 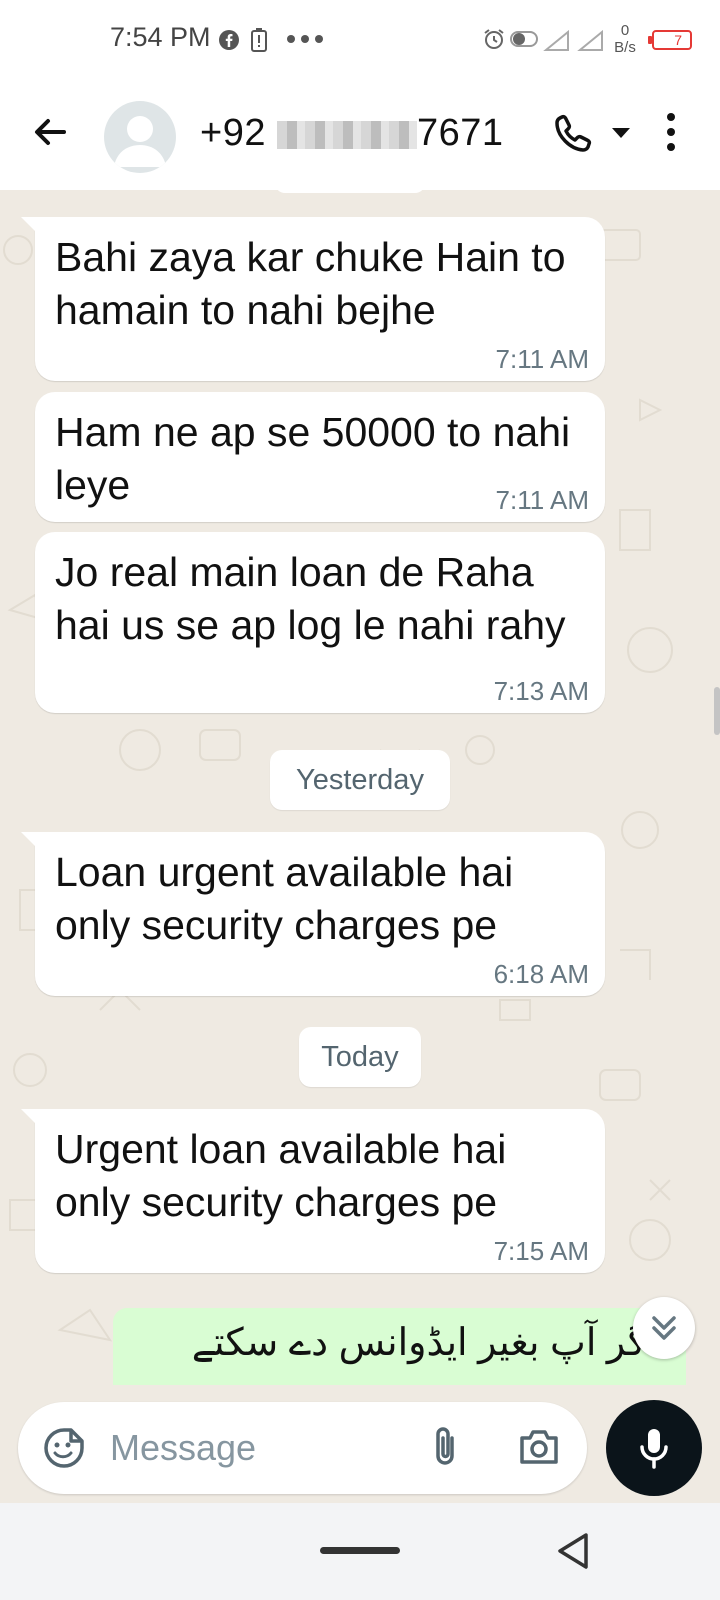 I want to click on microphone-icon, so click(x=654, y=1449).